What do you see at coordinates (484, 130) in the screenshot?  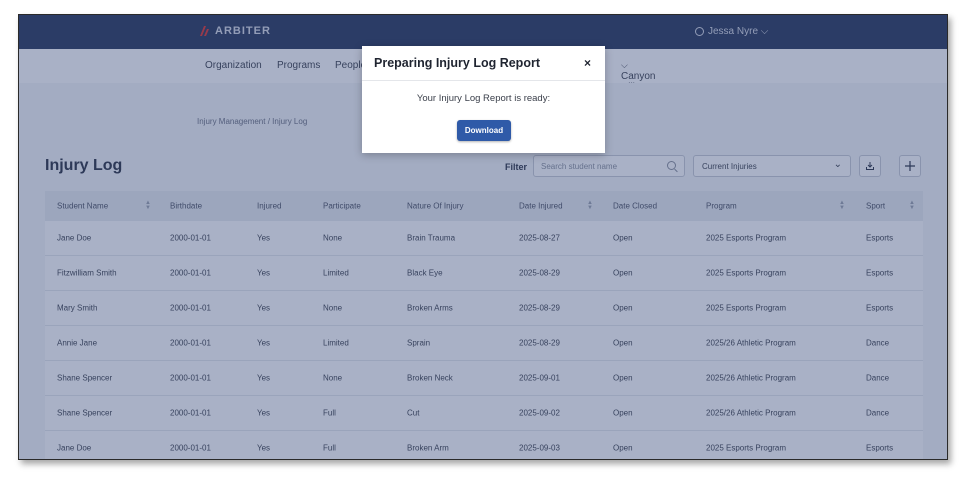 I see `download-button: Download` at bounding box center [484, 130].